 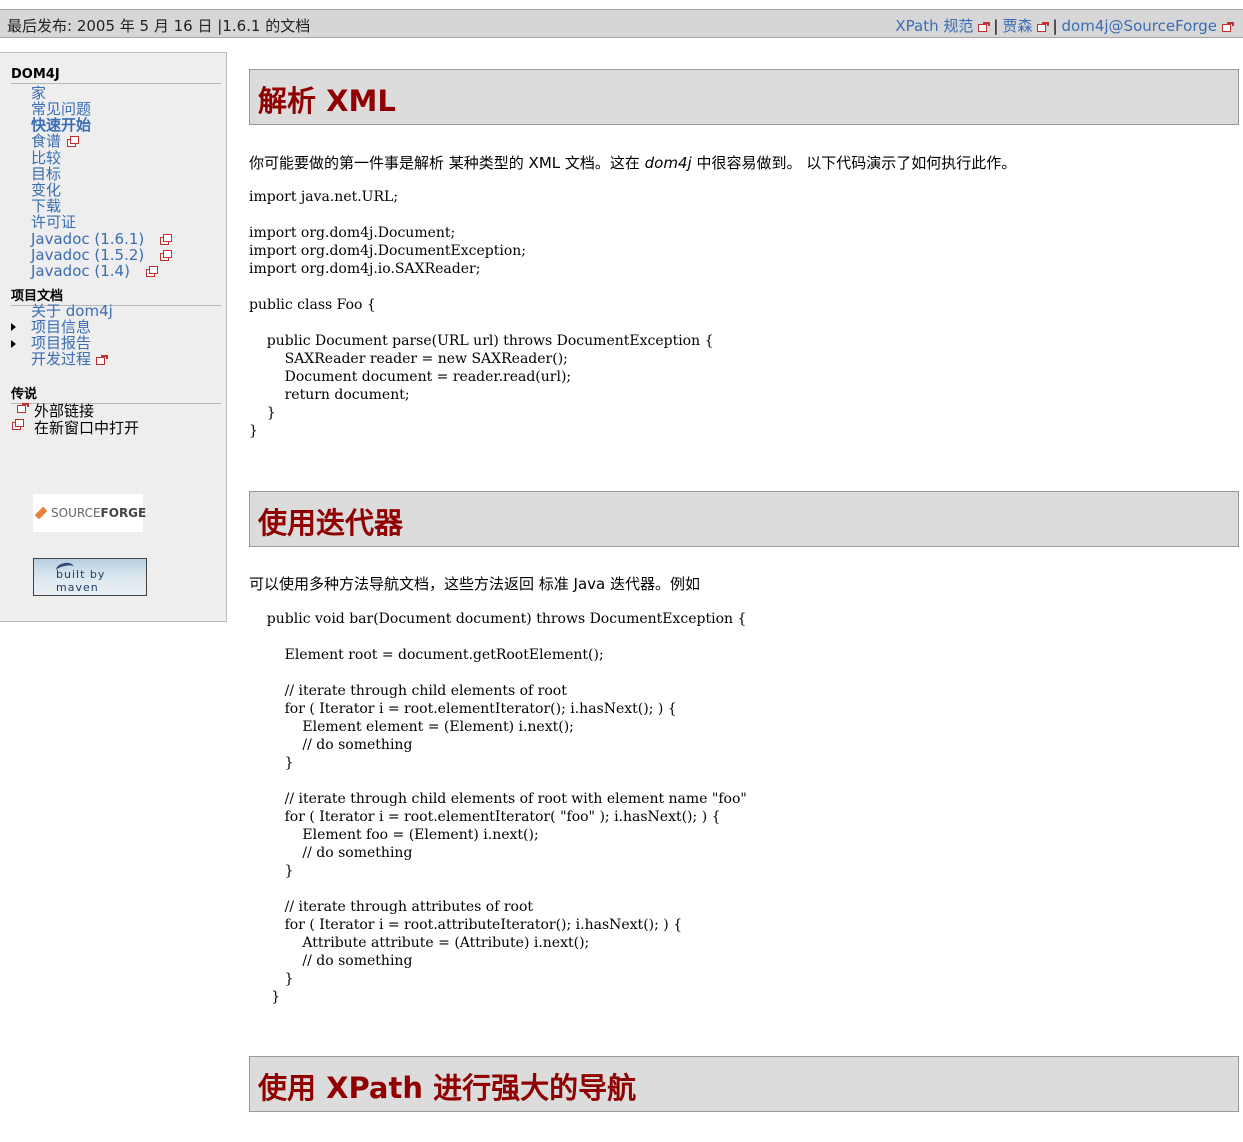 I want to click on nav-heading-dom4j: DOM4J, so click(x=116, y=75).